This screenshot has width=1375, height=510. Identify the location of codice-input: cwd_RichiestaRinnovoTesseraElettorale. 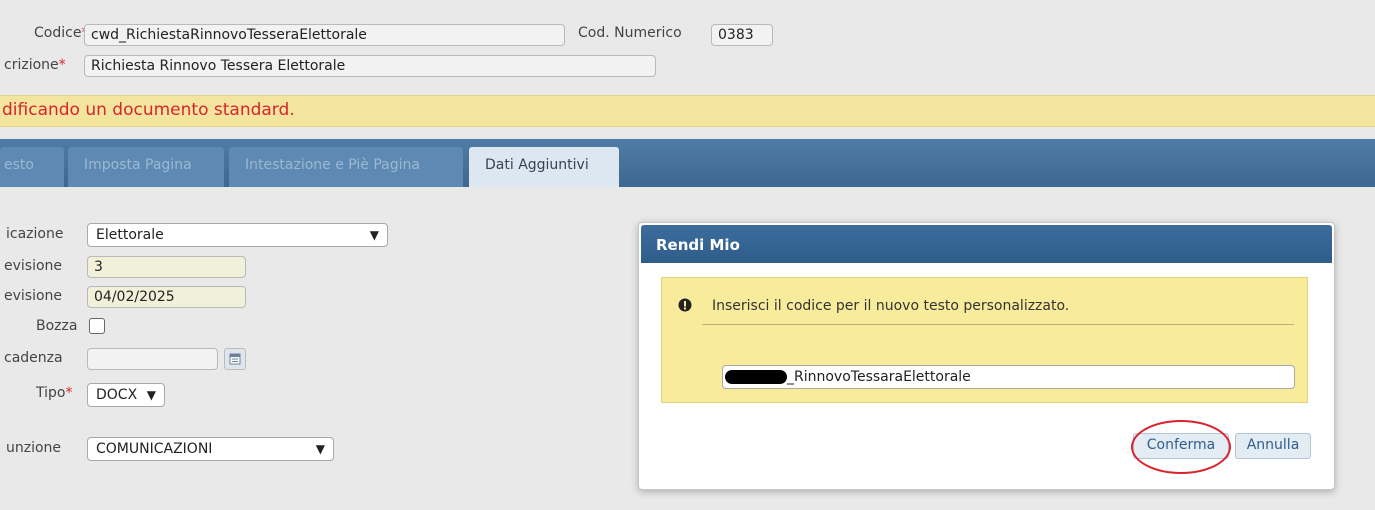
(324, 35).